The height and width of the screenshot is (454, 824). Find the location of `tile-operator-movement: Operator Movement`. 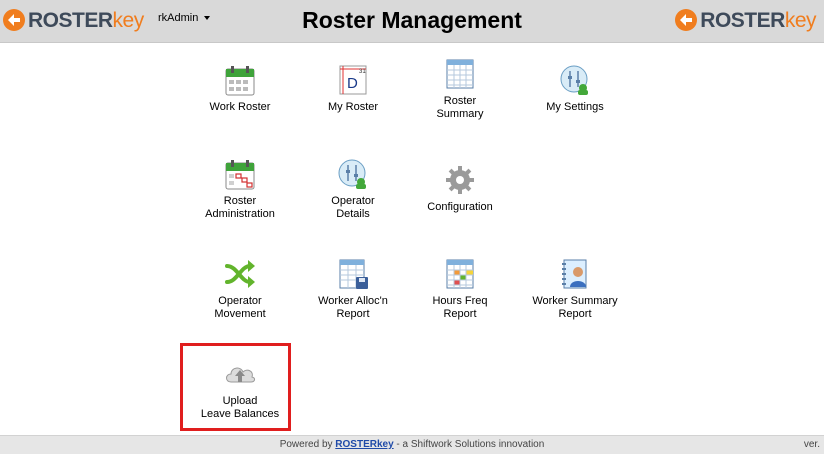

tile-operator-movement: Operator Movement is located at coordinates (240, 289).